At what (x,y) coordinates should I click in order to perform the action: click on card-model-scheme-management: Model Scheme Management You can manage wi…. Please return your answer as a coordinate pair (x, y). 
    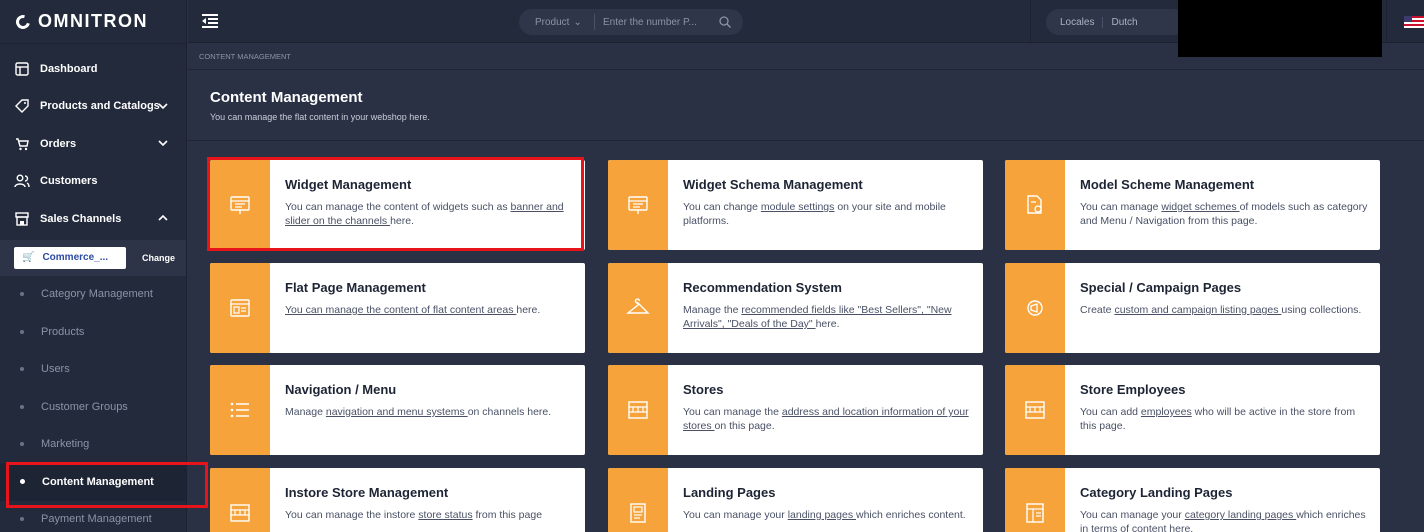
    Looking at the image, I should click on (1192, 205).